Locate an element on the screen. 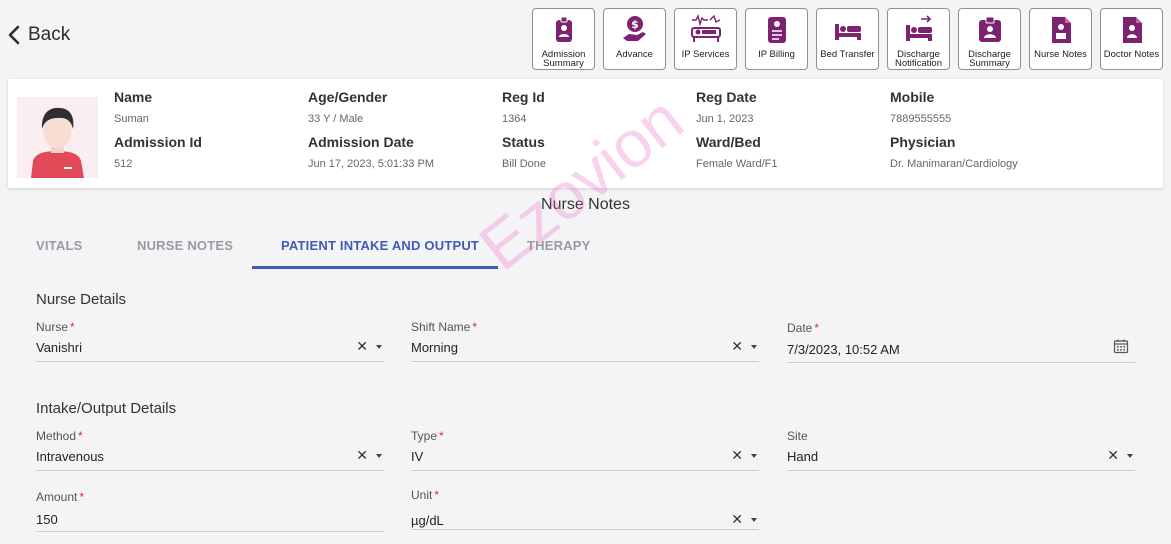 Image resolution: width=1171 pixels, height=544 pixels. patient-avatar-icon is located at coordinates (57, 142).